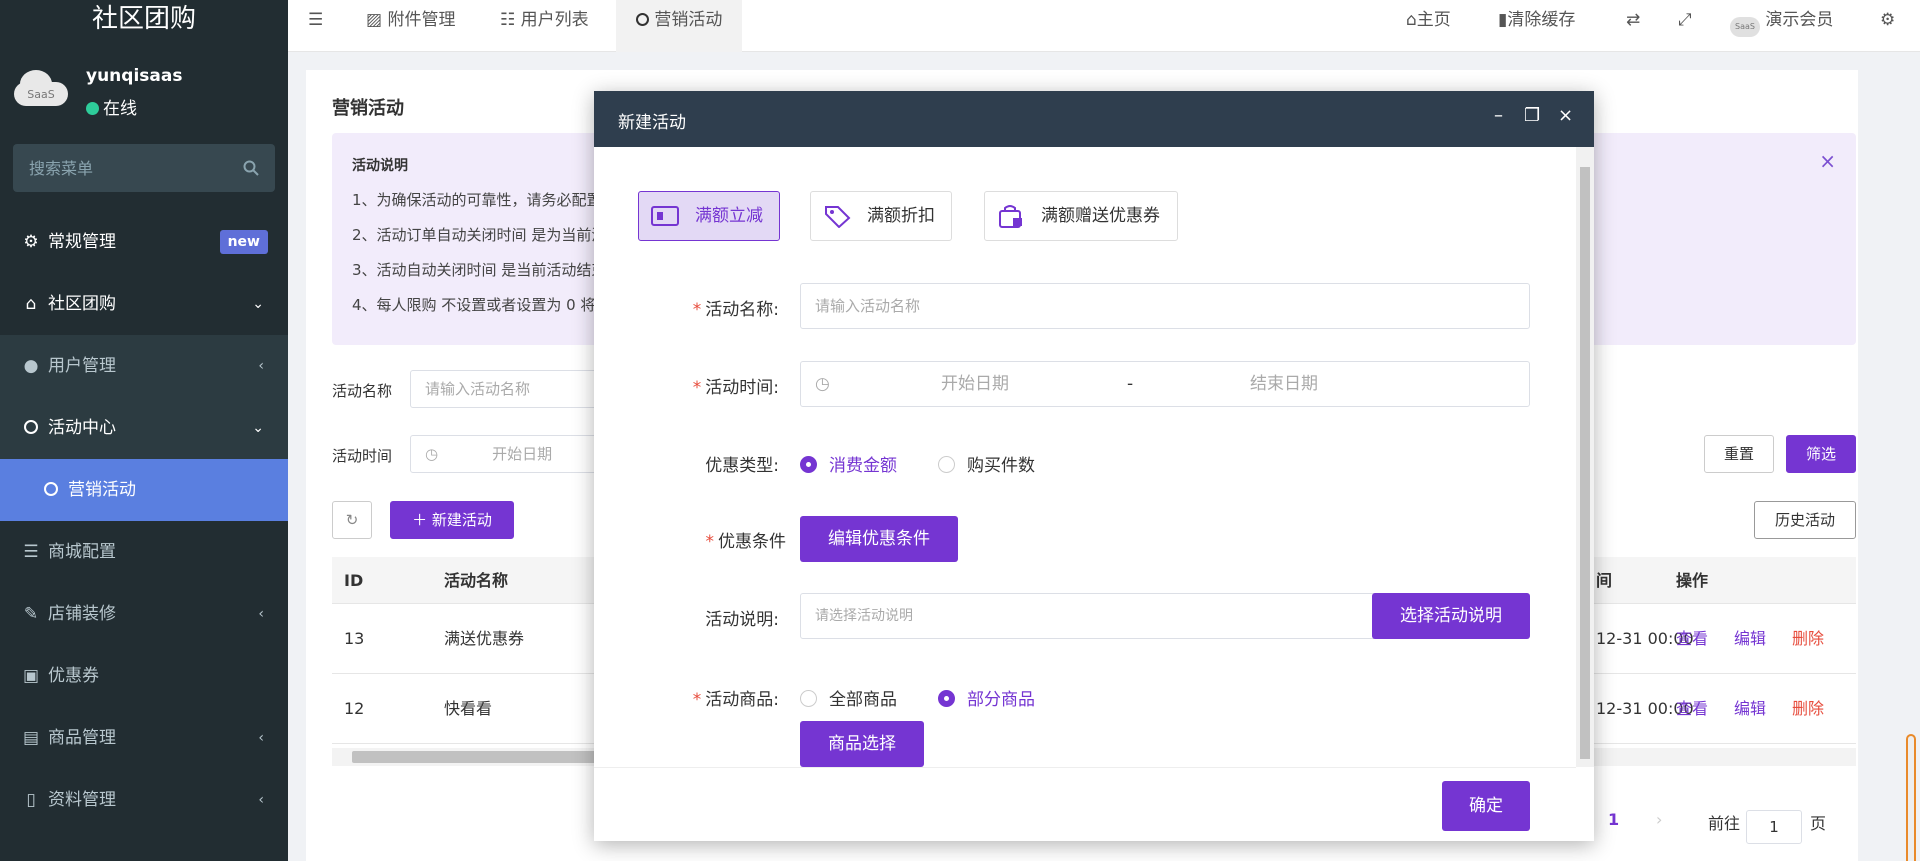  What do you see at coordinates (879, 539) in the screenshot?
I see `edit-condition-button: 编辑优惠条件` at bounding box center [879, 539].